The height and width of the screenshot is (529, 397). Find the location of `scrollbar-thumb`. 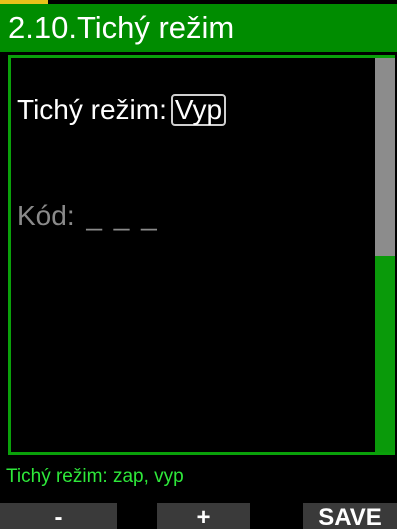

scrollbar-thumb is located at coordinates (385, 157).